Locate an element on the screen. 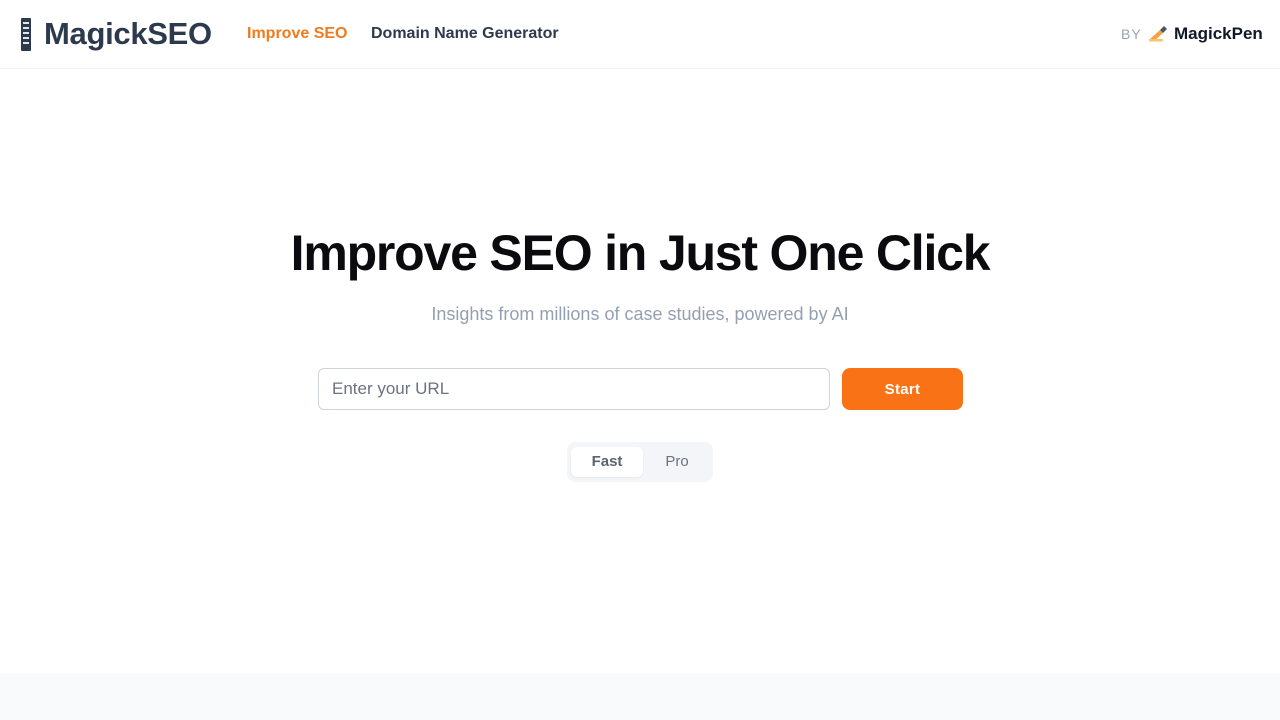 The image size is (1280, 720). magickpen-link: MagickPen is located at coordinates (1218, 34).